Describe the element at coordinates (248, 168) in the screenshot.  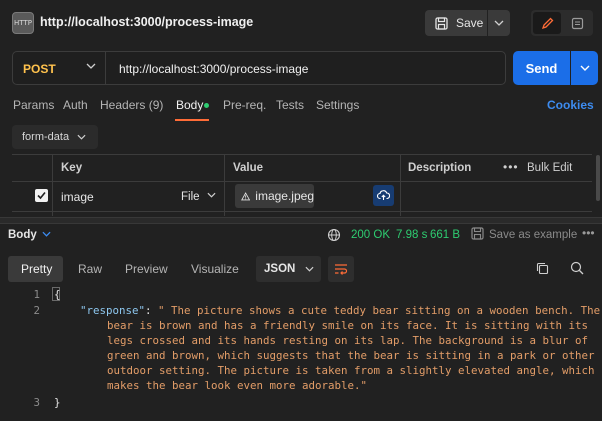
I see `column-header-value: Value` at that location.